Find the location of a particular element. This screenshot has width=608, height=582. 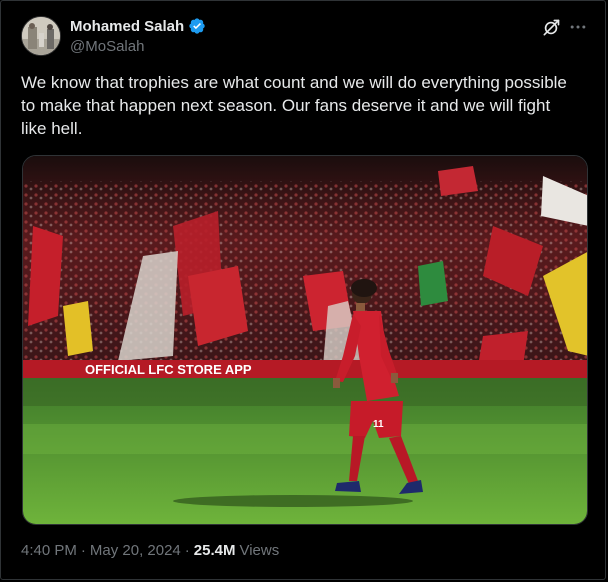

tweet-date: May 20, 2024 is located at coordinates (135, 550).